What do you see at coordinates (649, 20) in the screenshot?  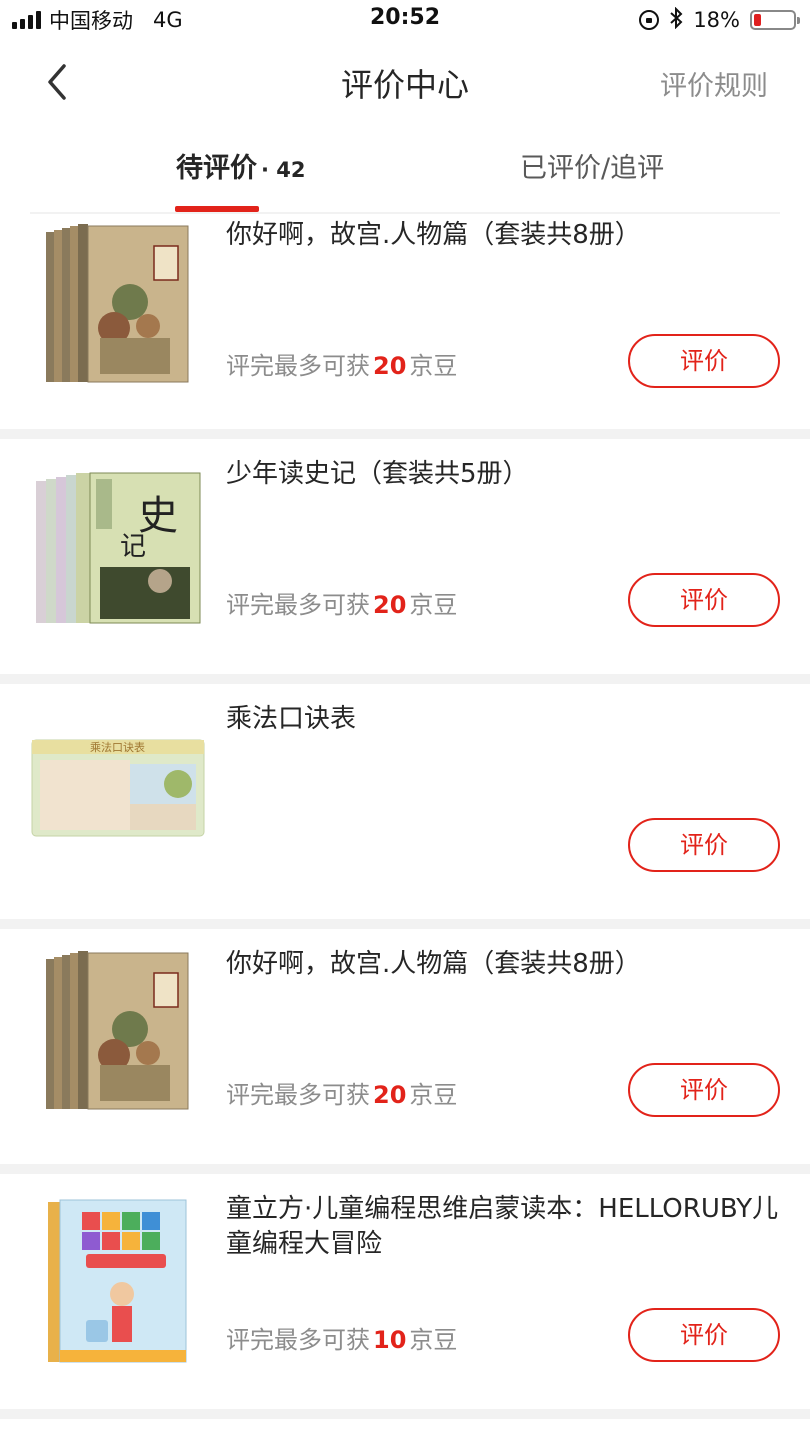 I see `orientation-lock-icon` at bounding box center [649, 20].